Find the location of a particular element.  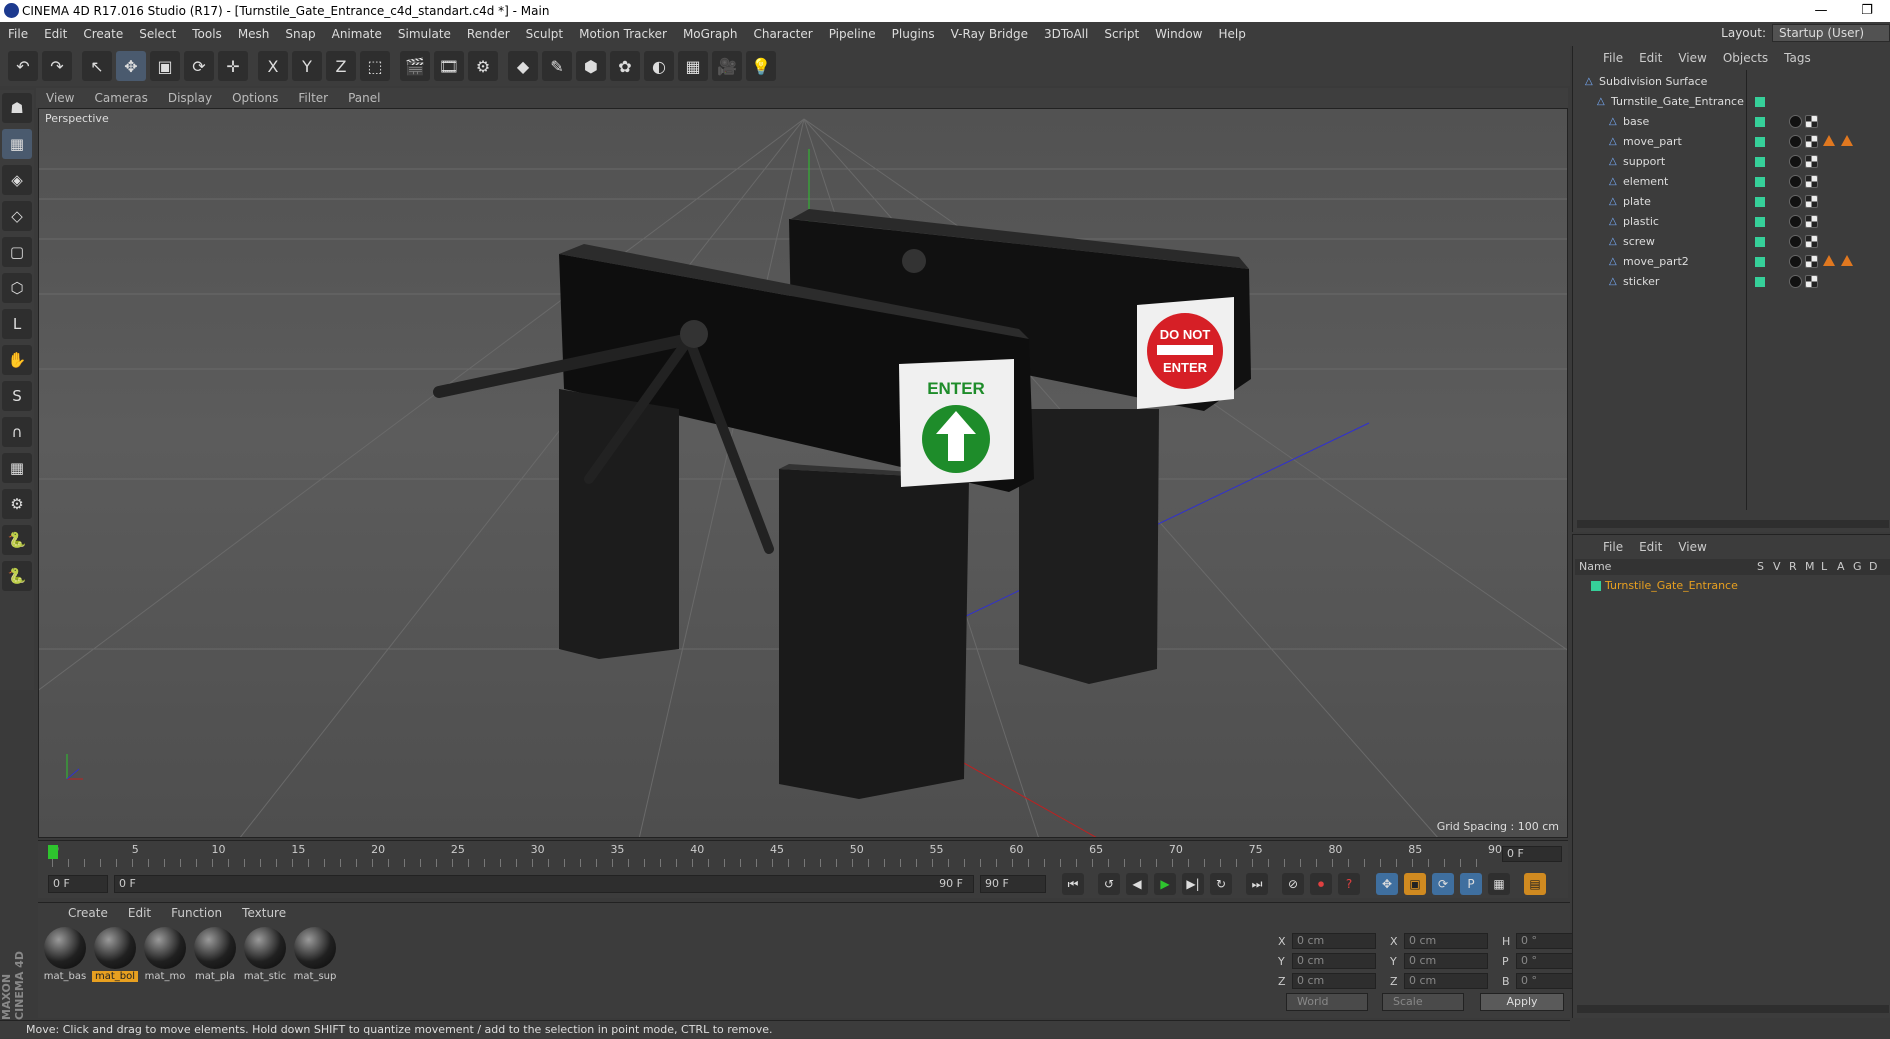

prev-key-button: ↺ is located at coordinates (1109, 884).